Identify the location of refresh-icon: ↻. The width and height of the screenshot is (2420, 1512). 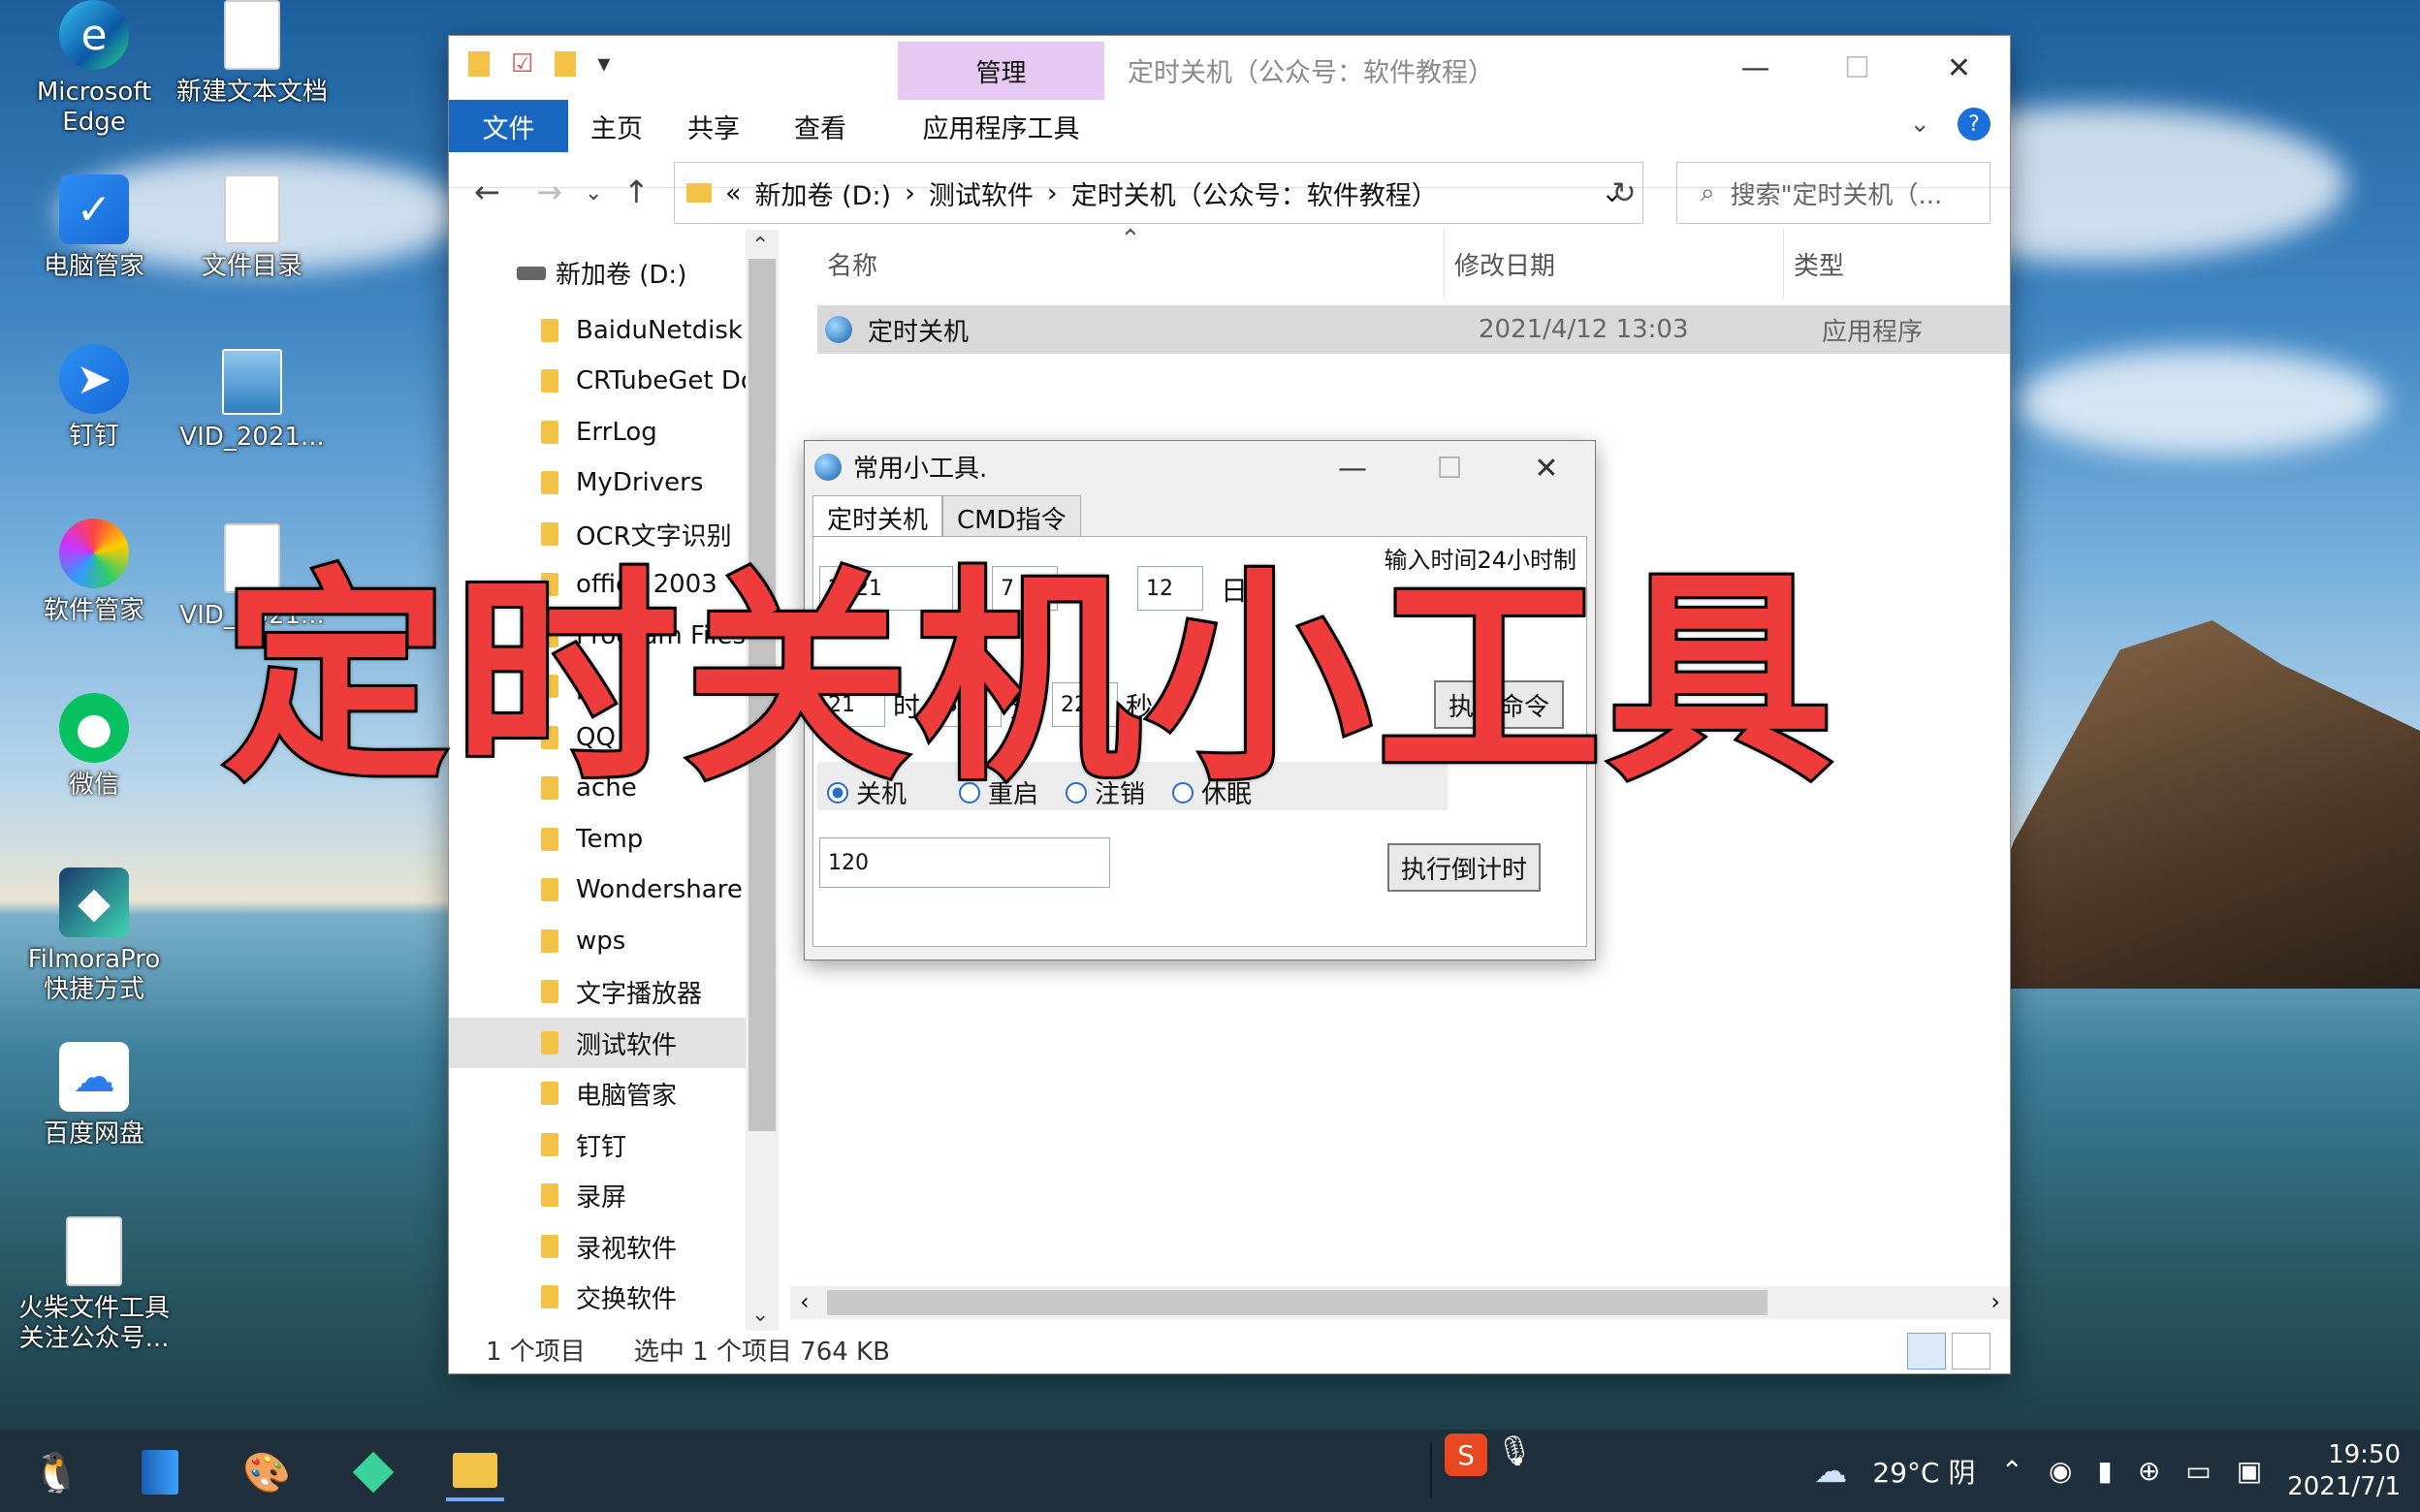
(1624, 193).